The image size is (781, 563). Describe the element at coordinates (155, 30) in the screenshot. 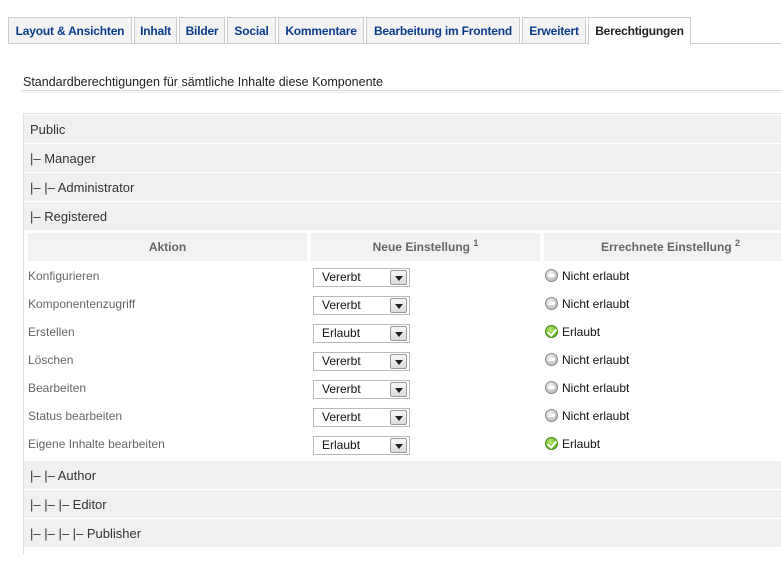

I see `tab-inhalt: Inhalt` at that location.